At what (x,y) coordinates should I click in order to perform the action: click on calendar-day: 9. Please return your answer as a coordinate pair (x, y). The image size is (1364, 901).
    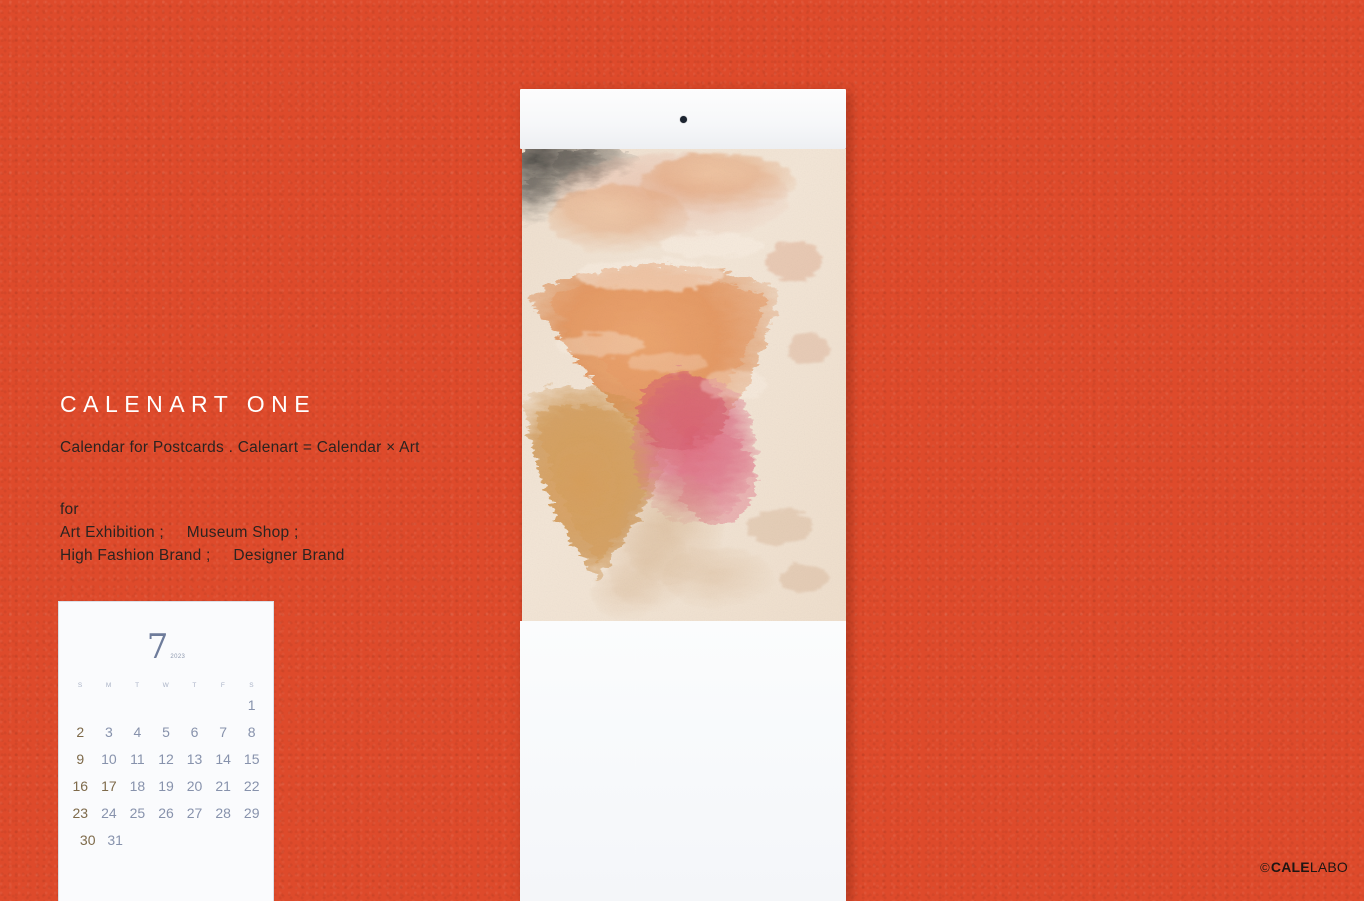
    Looking at the image, I should click on (80, 759).